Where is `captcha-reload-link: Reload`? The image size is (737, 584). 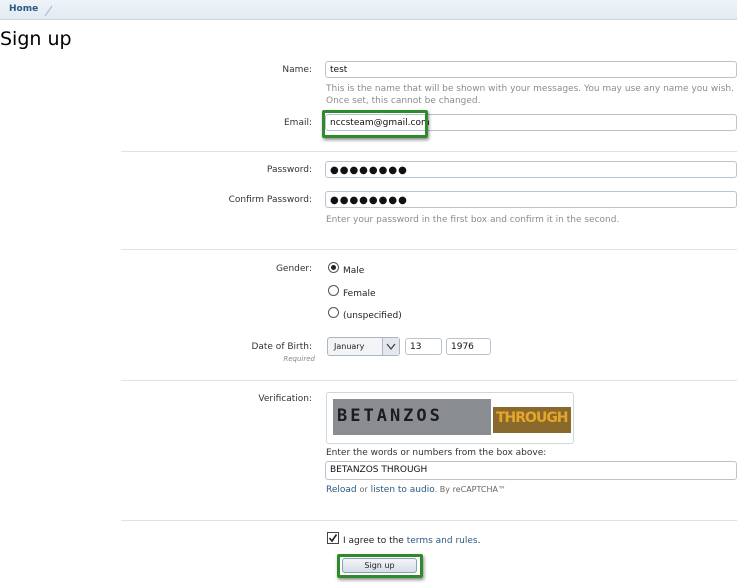
captcha-reload-link: Reload is located at coordinates (341, 490).